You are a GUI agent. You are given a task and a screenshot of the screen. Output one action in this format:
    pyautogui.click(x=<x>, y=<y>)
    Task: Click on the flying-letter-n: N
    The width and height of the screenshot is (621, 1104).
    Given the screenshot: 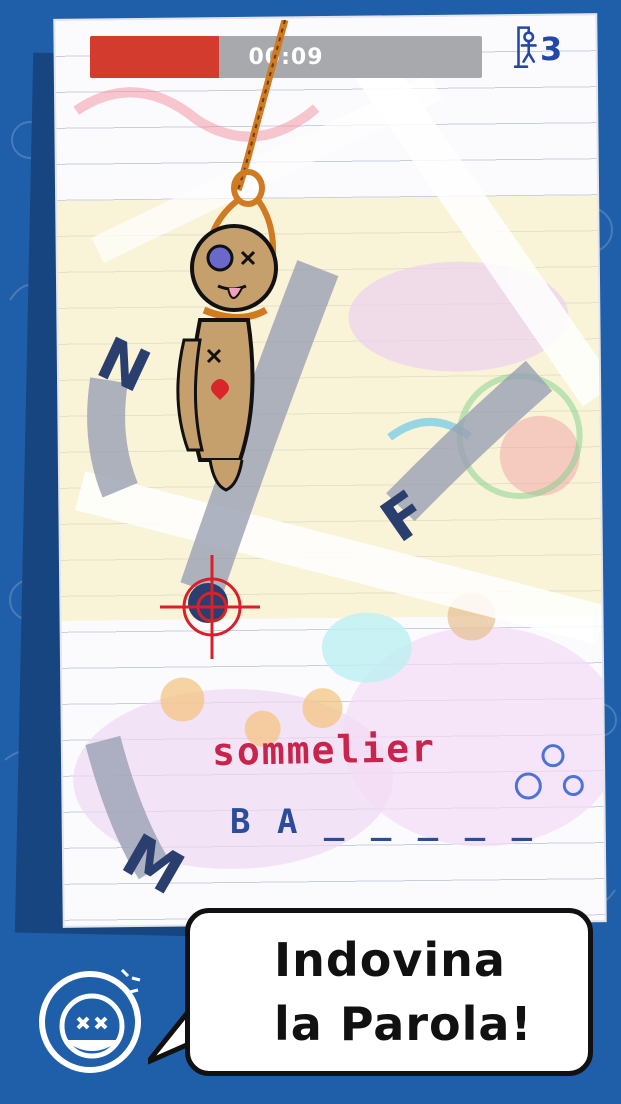 What is the action you would take?
    pyautogui.click(x=130, y=370)
    